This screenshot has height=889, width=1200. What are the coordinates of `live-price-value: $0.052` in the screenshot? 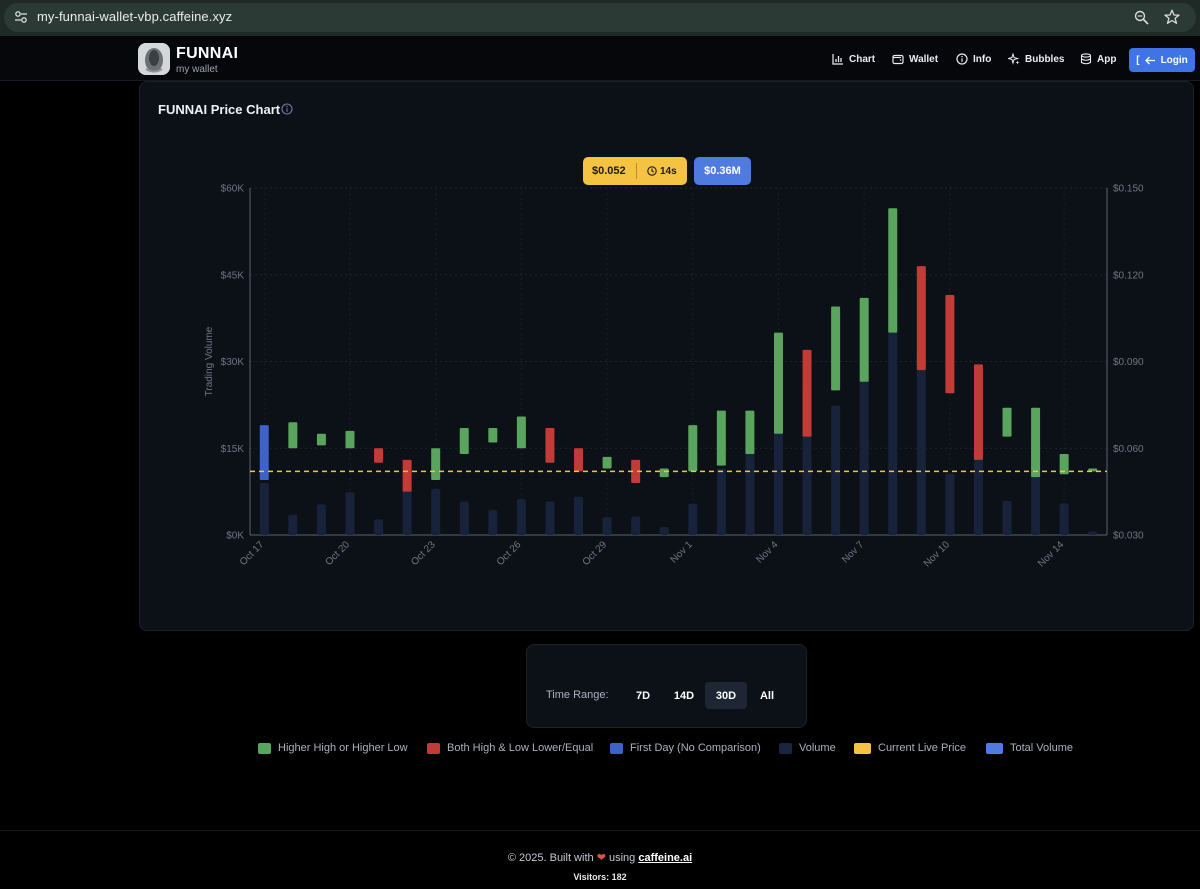 It's located at (609, 171).